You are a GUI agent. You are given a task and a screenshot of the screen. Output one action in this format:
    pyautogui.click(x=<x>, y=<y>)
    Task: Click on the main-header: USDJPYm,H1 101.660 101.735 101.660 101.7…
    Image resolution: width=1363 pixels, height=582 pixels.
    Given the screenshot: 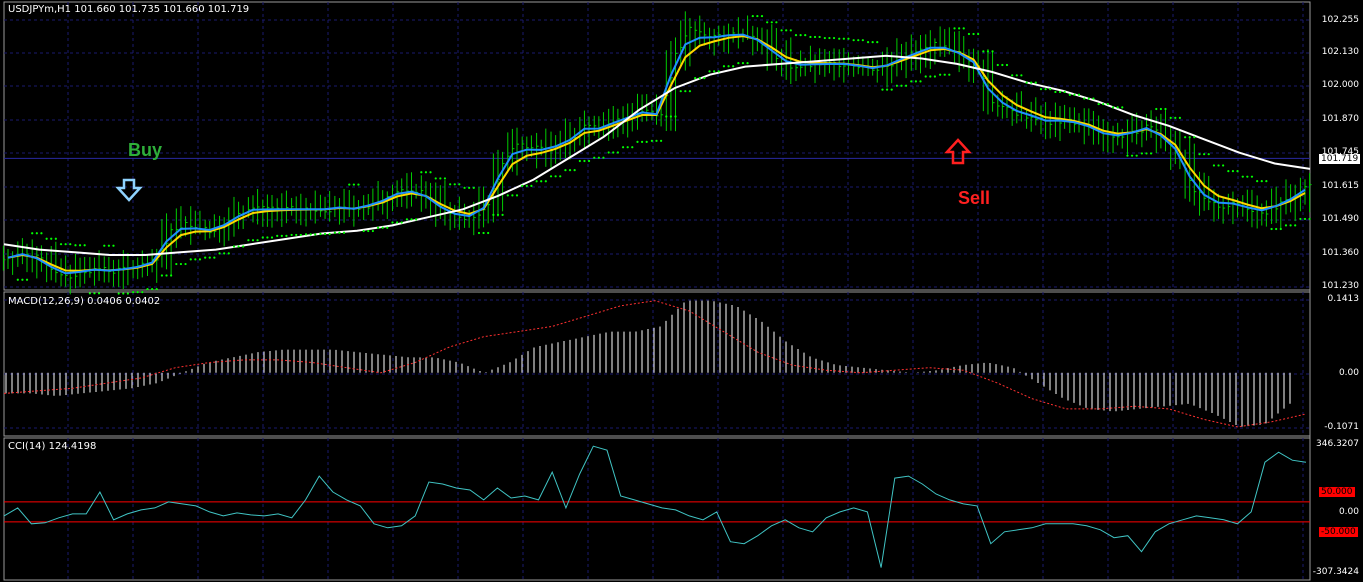 What is the action you would take?
    pyautogui.click(x=129, y=9)
    